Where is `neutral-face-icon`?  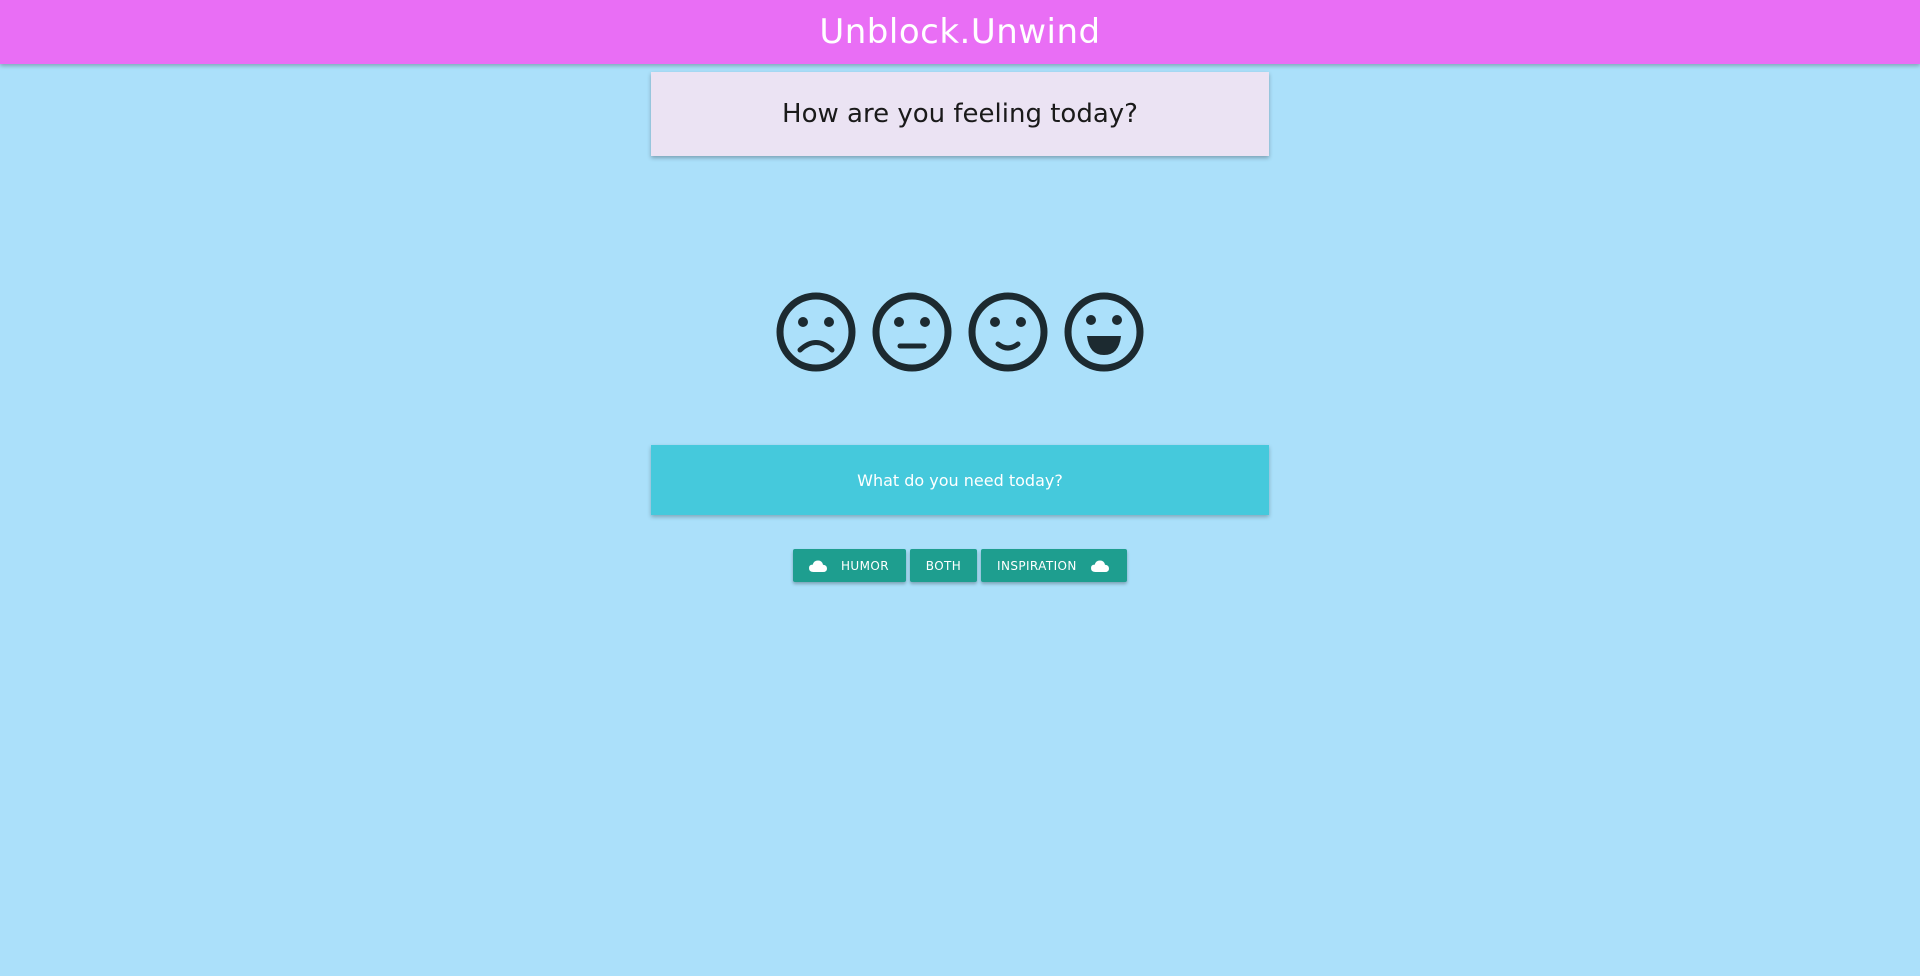 neutral-face-icon is located at coordinates (912, 332).